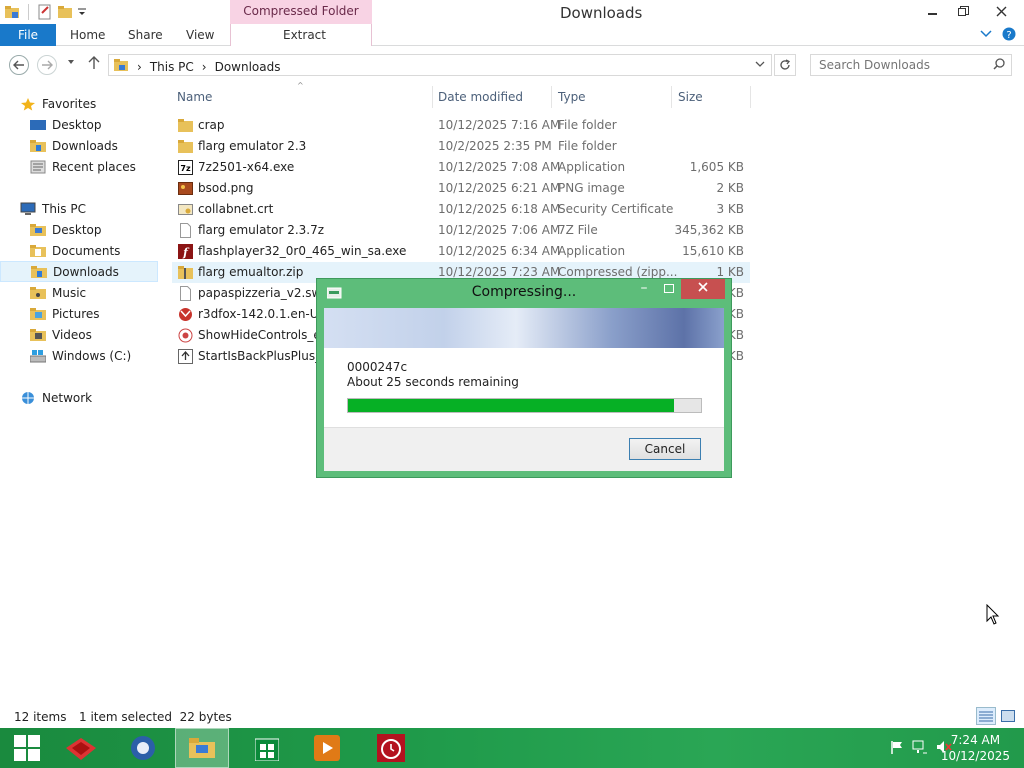  I want to click on progress-fill, so click(511, 405).